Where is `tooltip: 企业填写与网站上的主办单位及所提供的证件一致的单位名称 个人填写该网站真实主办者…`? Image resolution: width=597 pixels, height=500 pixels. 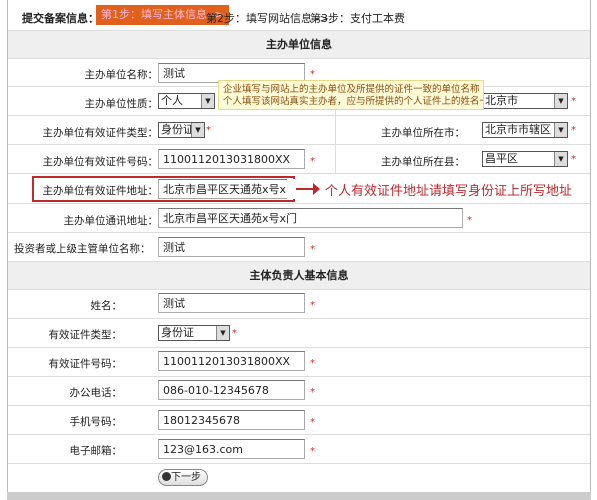 tooltip: 企业填写与网站上的主办单位及所提供的证件一致的单位名称 个人填写该网站真实主办者… is located at coordinates (351, 95).